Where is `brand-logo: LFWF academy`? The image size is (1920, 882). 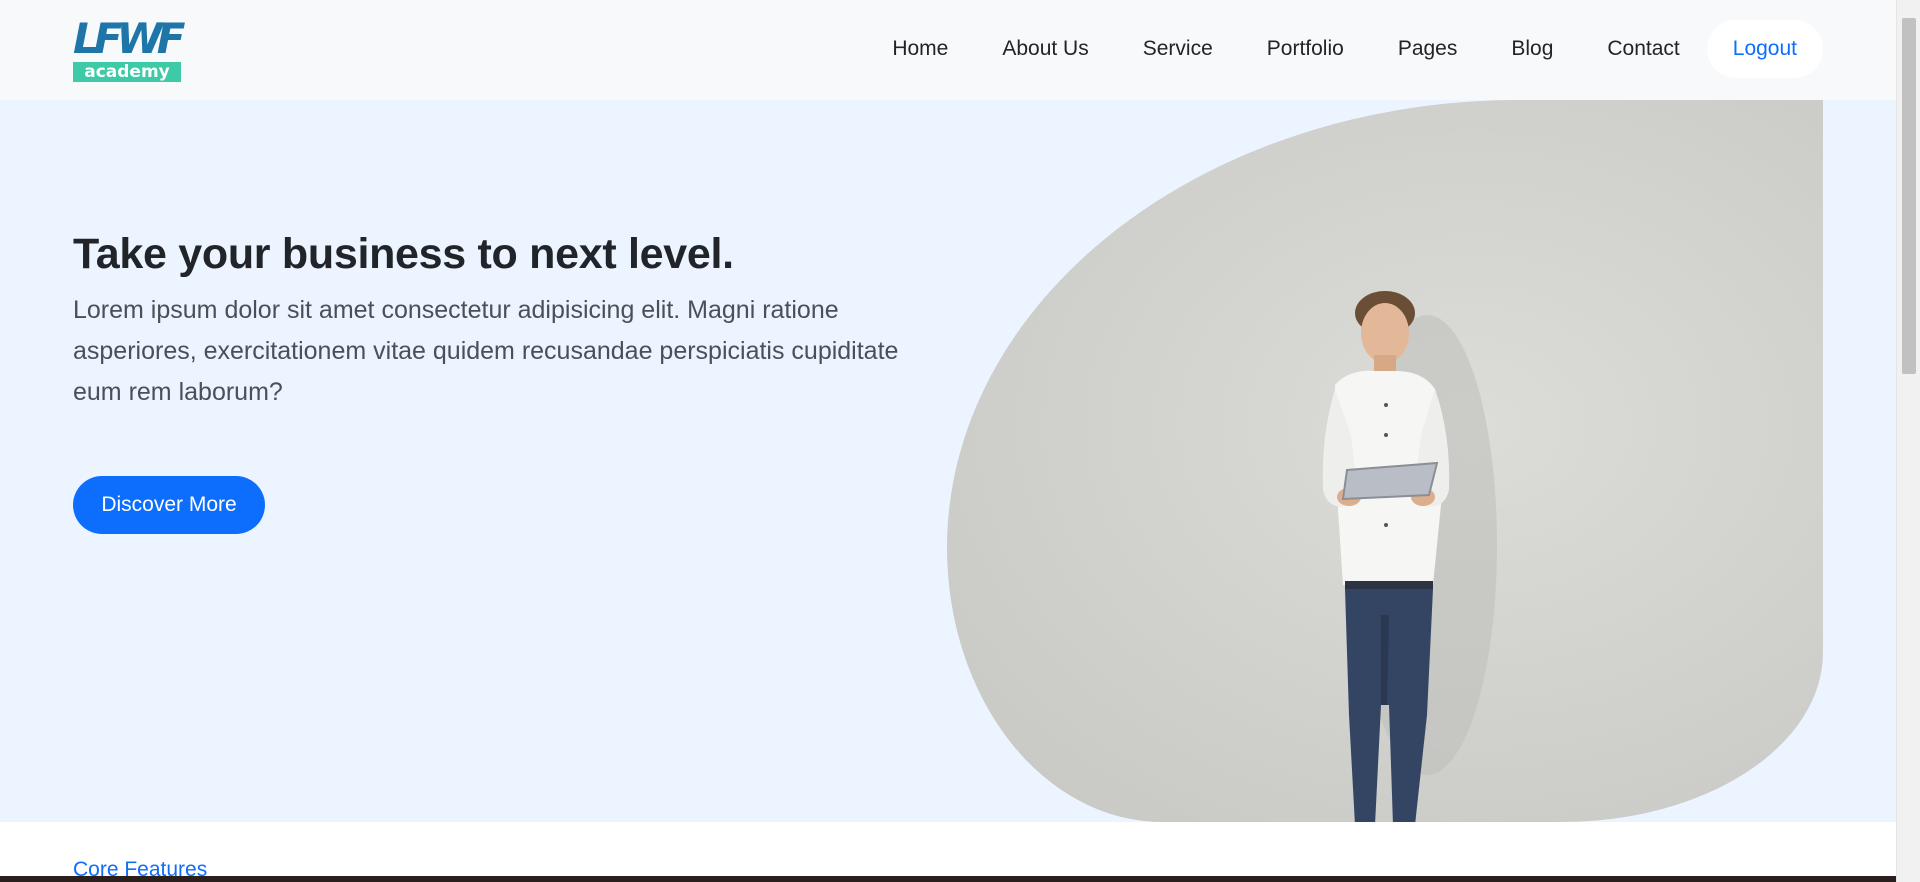 brand-logo: LFWF academy is located at coordinates (129, 48).